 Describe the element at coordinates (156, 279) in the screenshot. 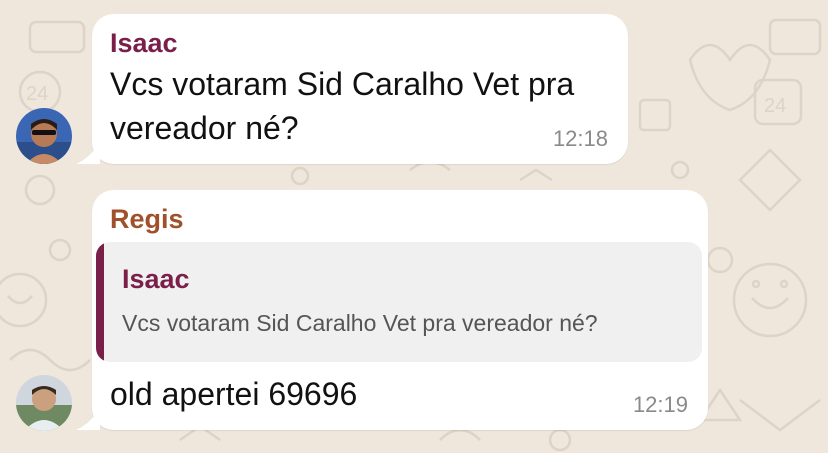

I see `quoted-sender-name: Isaac` at that location.